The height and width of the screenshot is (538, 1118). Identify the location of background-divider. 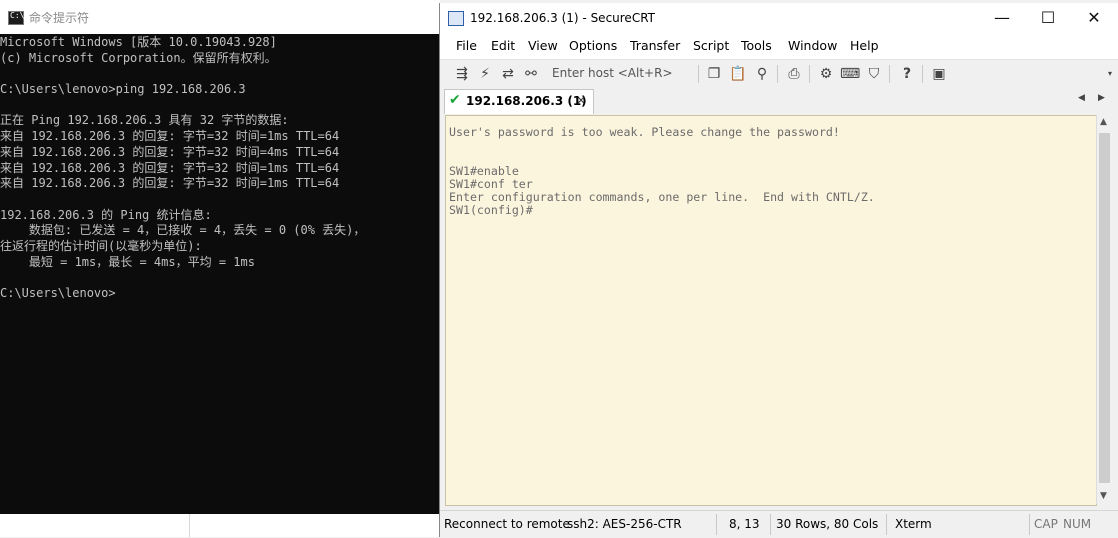
(189, 525).